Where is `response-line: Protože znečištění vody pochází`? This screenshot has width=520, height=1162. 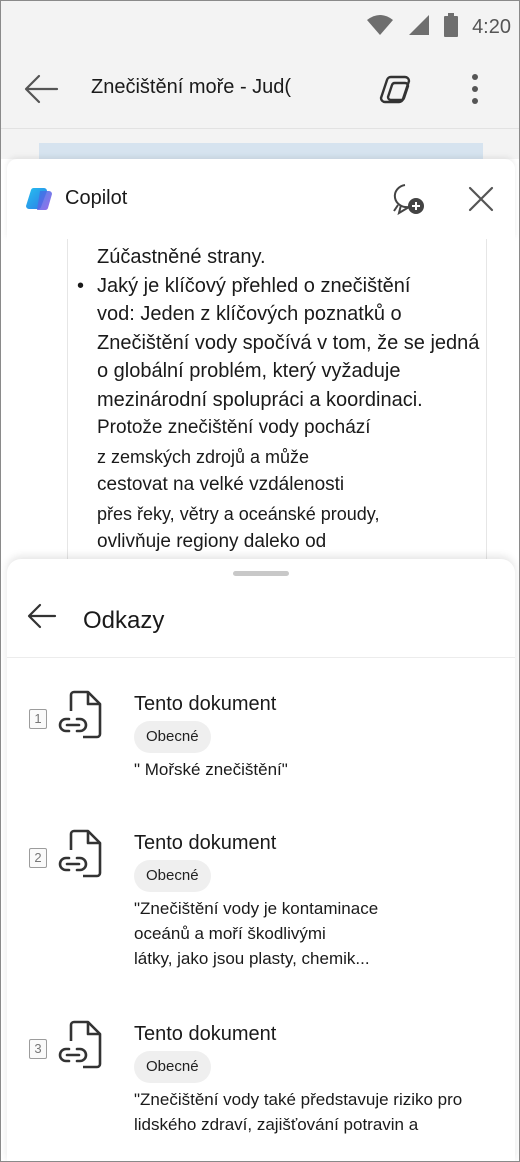 response-line: Protože znečištění vody pochází is located at coordinates (234, 427).